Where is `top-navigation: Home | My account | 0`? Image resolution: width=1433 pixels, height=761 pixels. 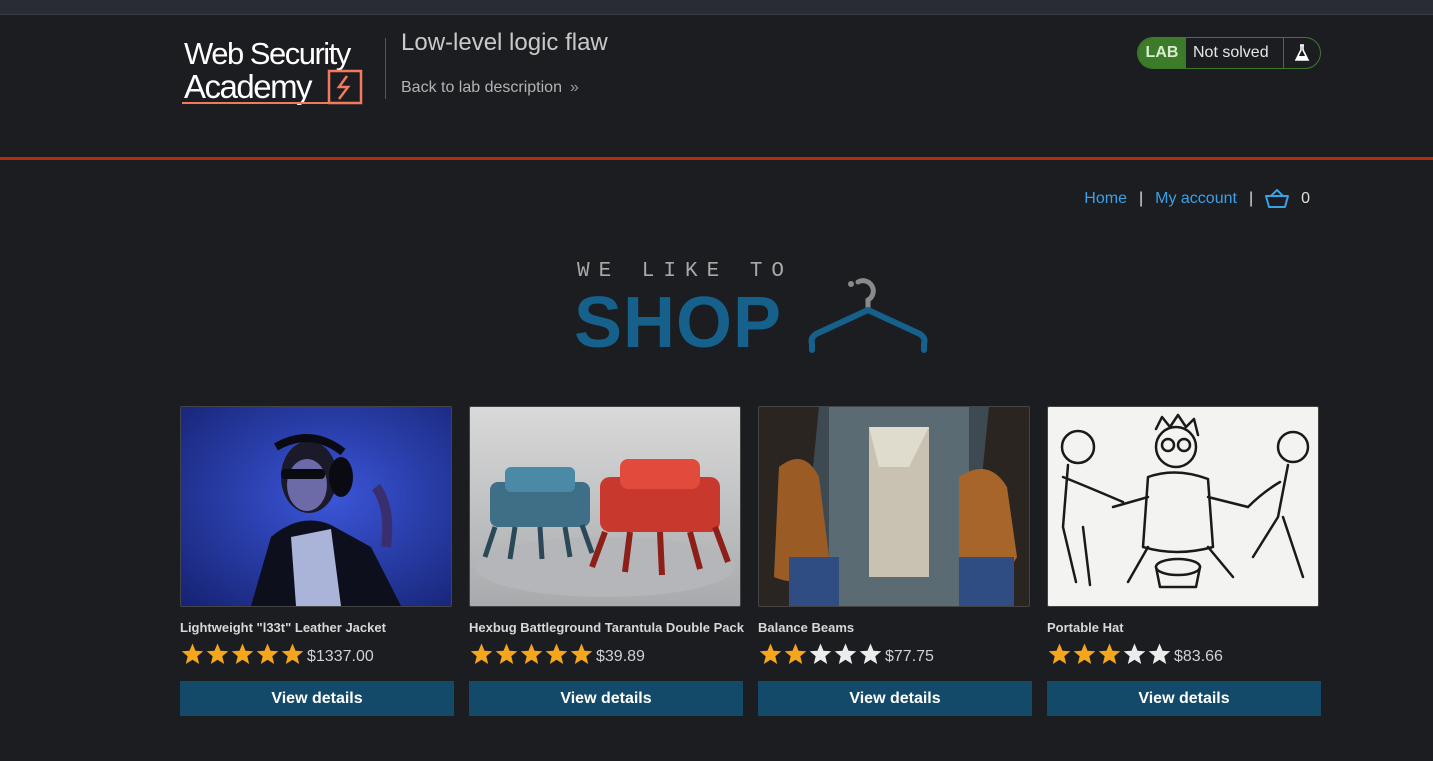
top-navigation: Home | My account | 0 is located at coordinates (1197, 199).